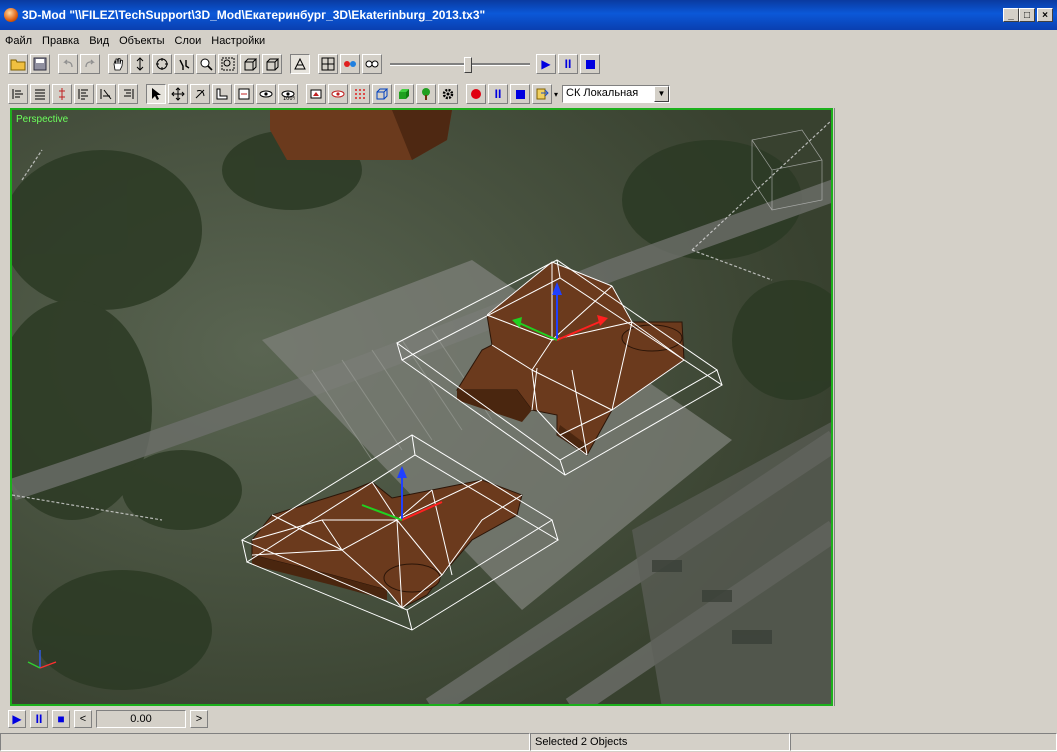  What do you see at coordinates (18, 94) in the screenshot?
I see `align-left-icon` at bounding box center [18, 94].